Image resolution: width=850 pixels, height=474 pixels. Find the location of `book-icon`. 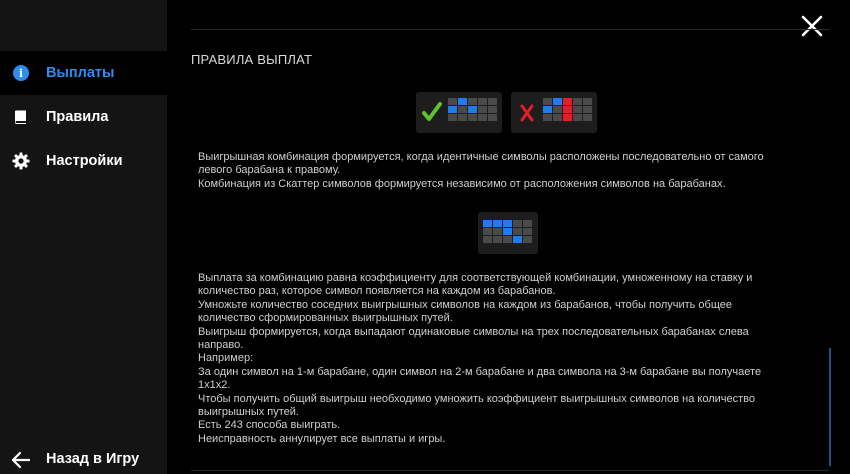

book-icon is located at coordinates (21, 117).